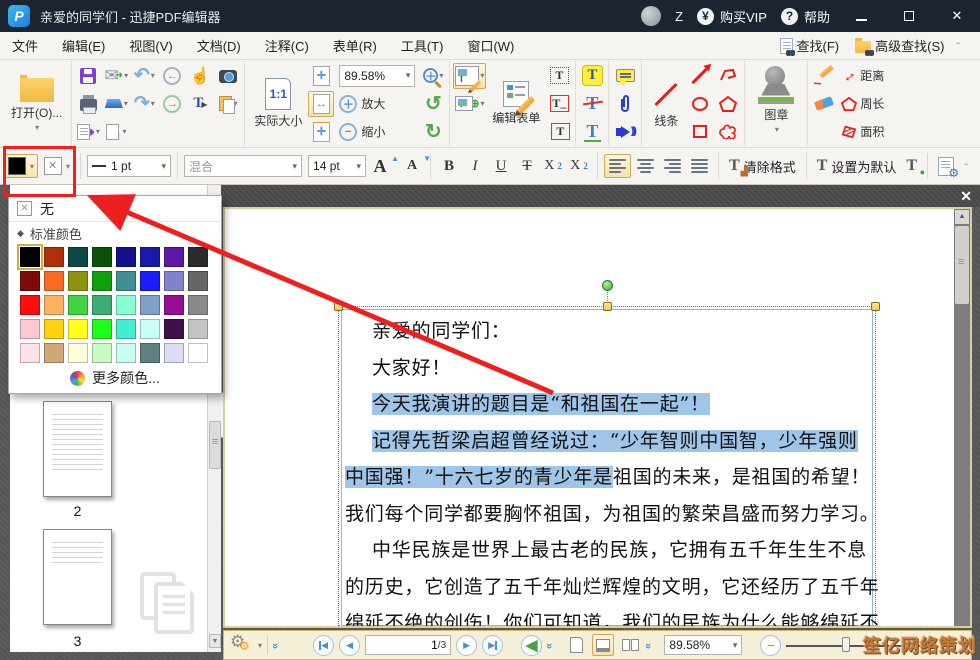 This screenshot has width=980, height=660. Describe the element at coordinates (875, 306) in the screenshot. I see `resize-handle-top-right` at that location.